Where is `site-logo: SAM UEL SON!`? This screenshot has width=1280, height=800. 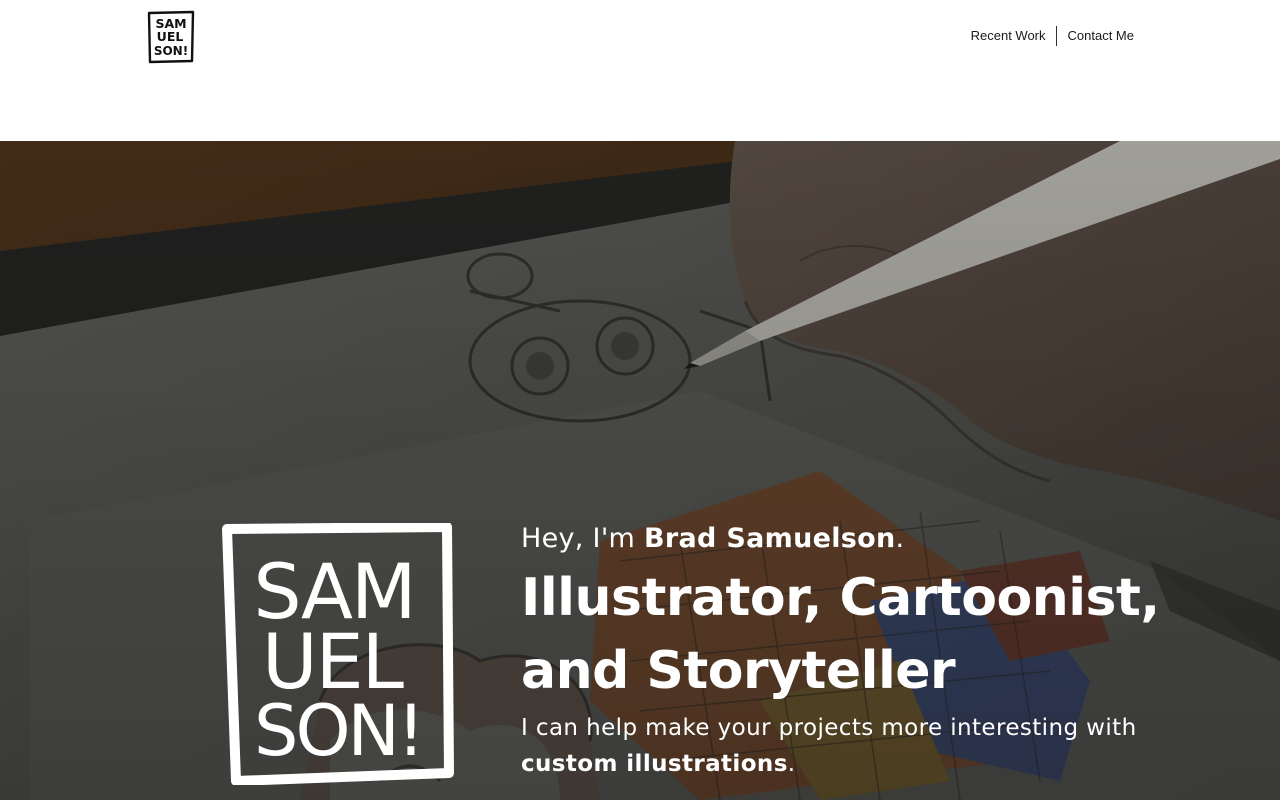
site-logo: SAM UEL SON! is located at coordinates (171, 36).